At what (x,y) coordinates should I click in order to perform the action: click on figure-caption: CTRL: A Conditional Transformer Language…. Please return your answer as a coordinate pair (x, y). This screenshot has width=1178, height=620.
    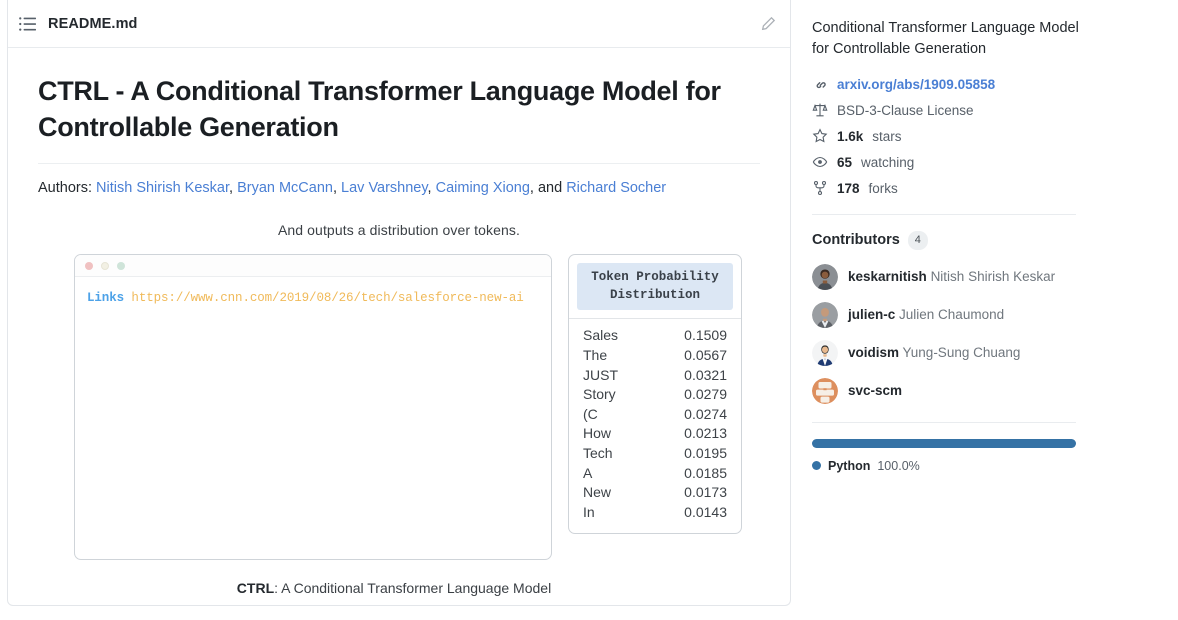
    Looking at the image, I should click on (399, 588).